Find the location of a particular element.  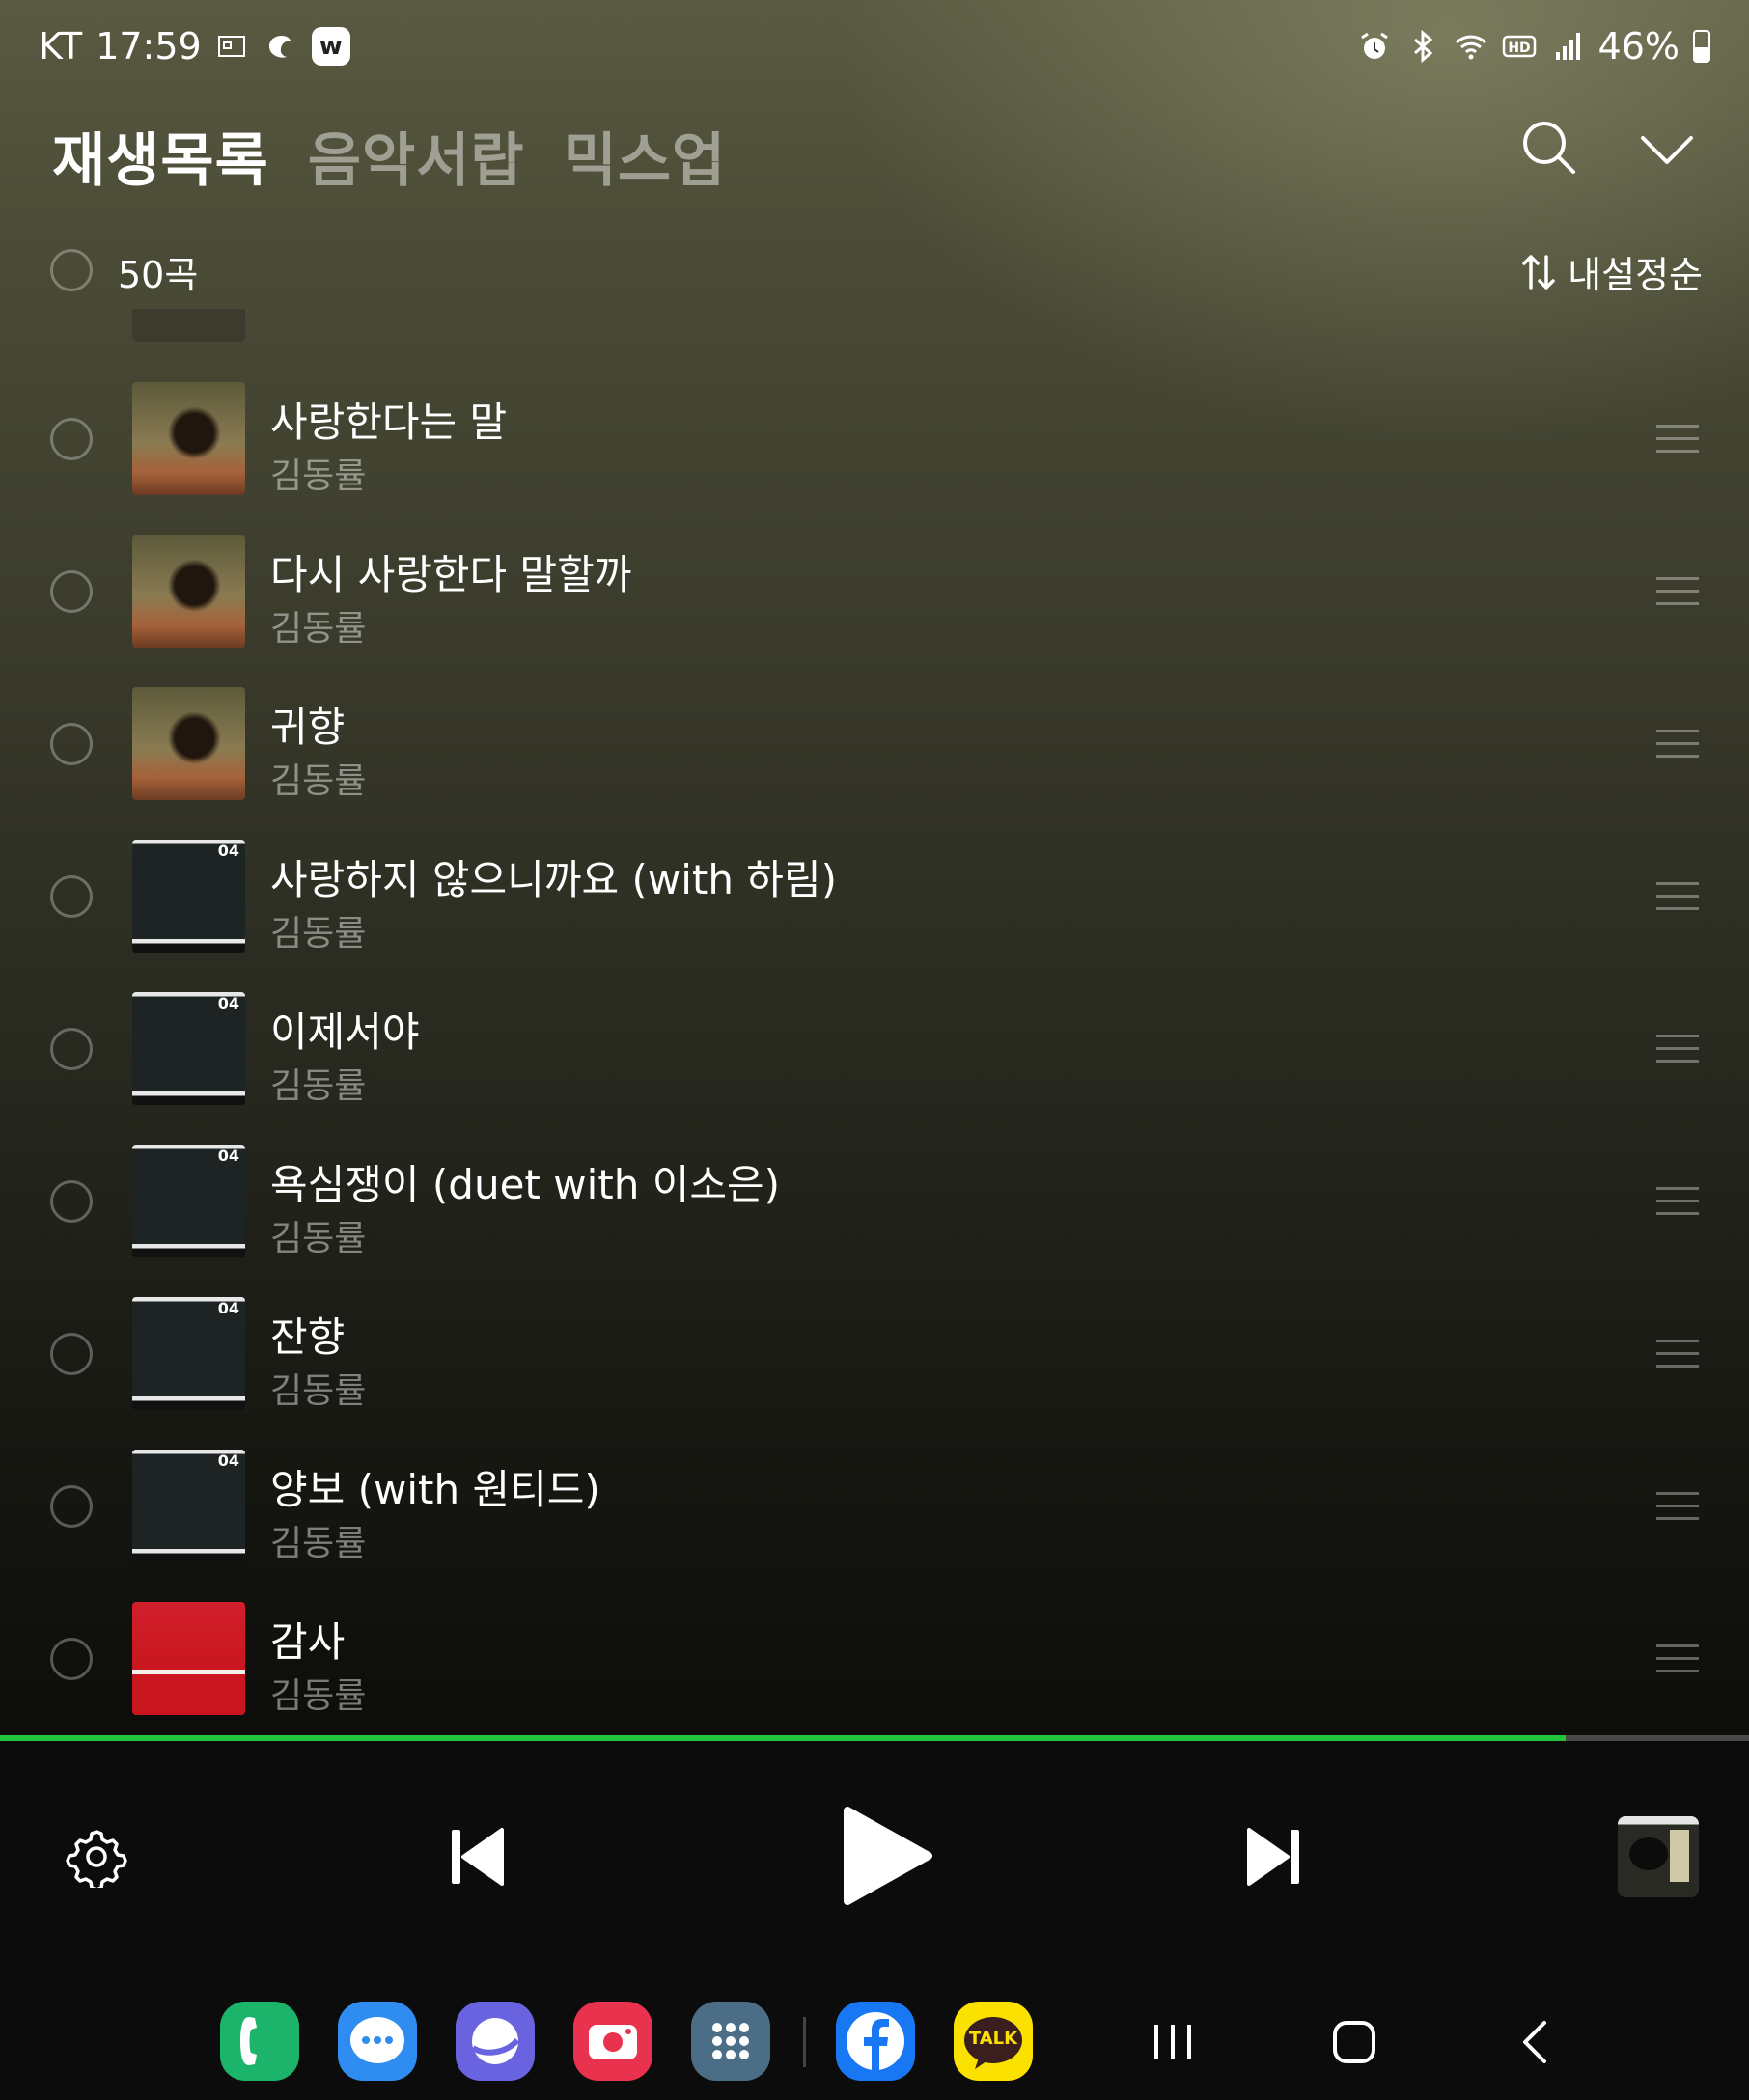

tab-2: 믹스업 is located at coordinates (645, 156).